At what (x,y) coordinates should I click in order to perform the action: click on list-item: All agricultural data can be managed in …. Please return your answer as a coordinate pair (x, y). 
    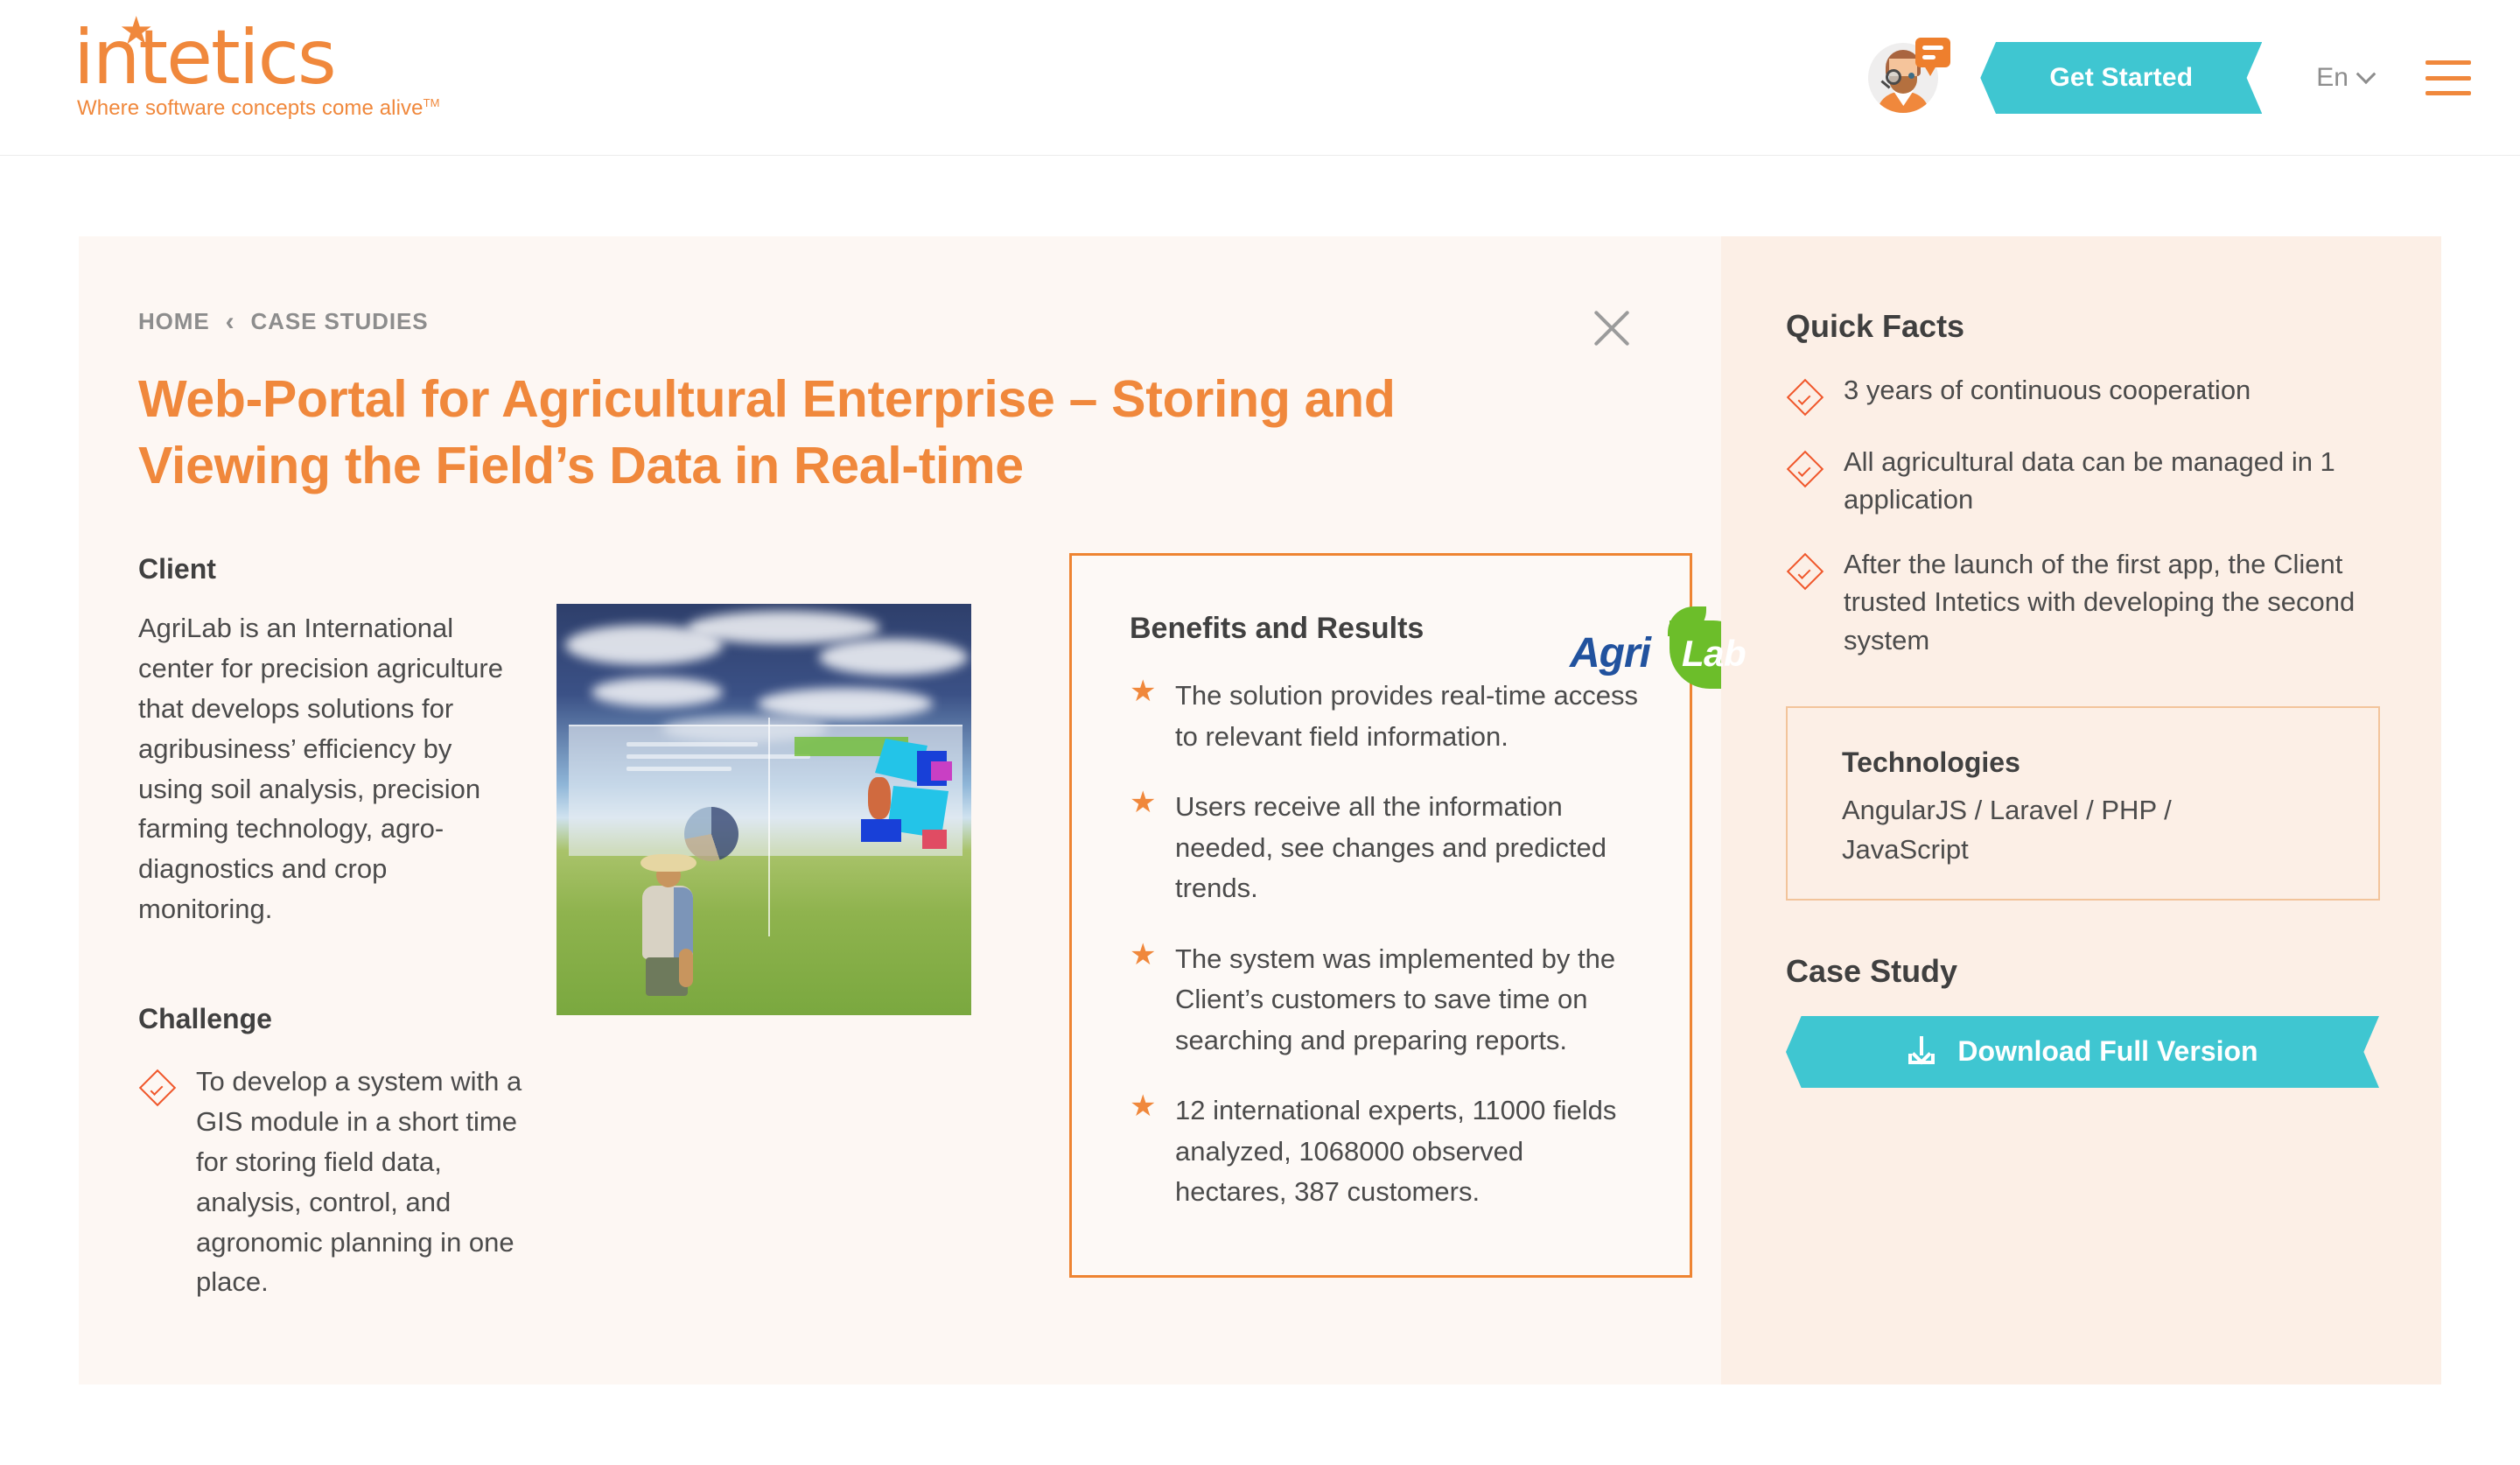
    Looking at the image, I should click on (2083, 481).